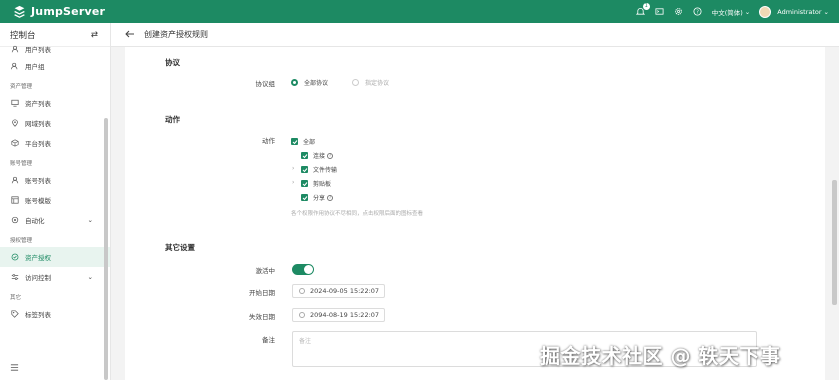 The width and height of the screenshot is (839, 380). What do you see at coordinates (14, 200) in the screenshot?
I see `template-icon` at bounding box center [14, 200].